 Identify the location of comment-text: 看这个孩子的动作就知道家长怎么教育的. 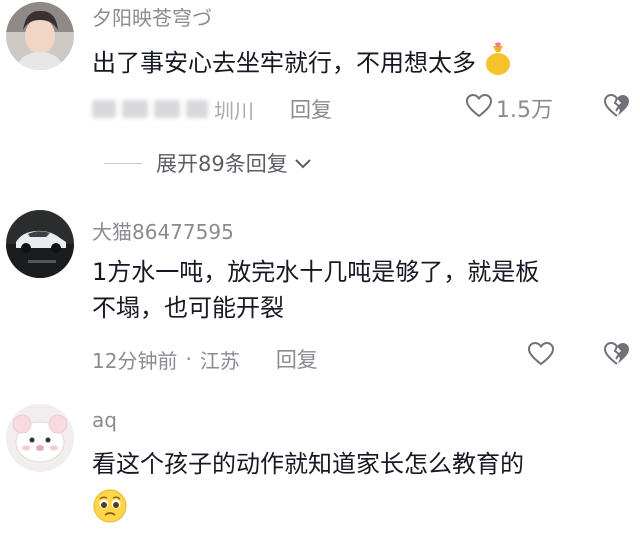
(308, 490).